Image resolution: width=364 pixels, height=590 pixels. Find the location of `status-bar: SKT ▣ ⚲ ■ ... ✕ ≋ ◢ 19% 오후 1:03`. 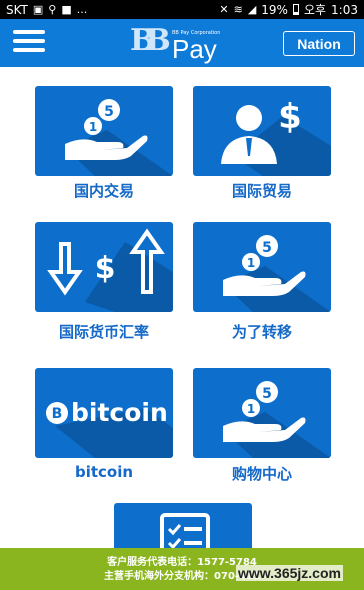

status-bar: SKT ▣ ⚲ ■ ... ✕ ≋ ◢ 19% 오후 1:03 is located at coordinates (182, 9).